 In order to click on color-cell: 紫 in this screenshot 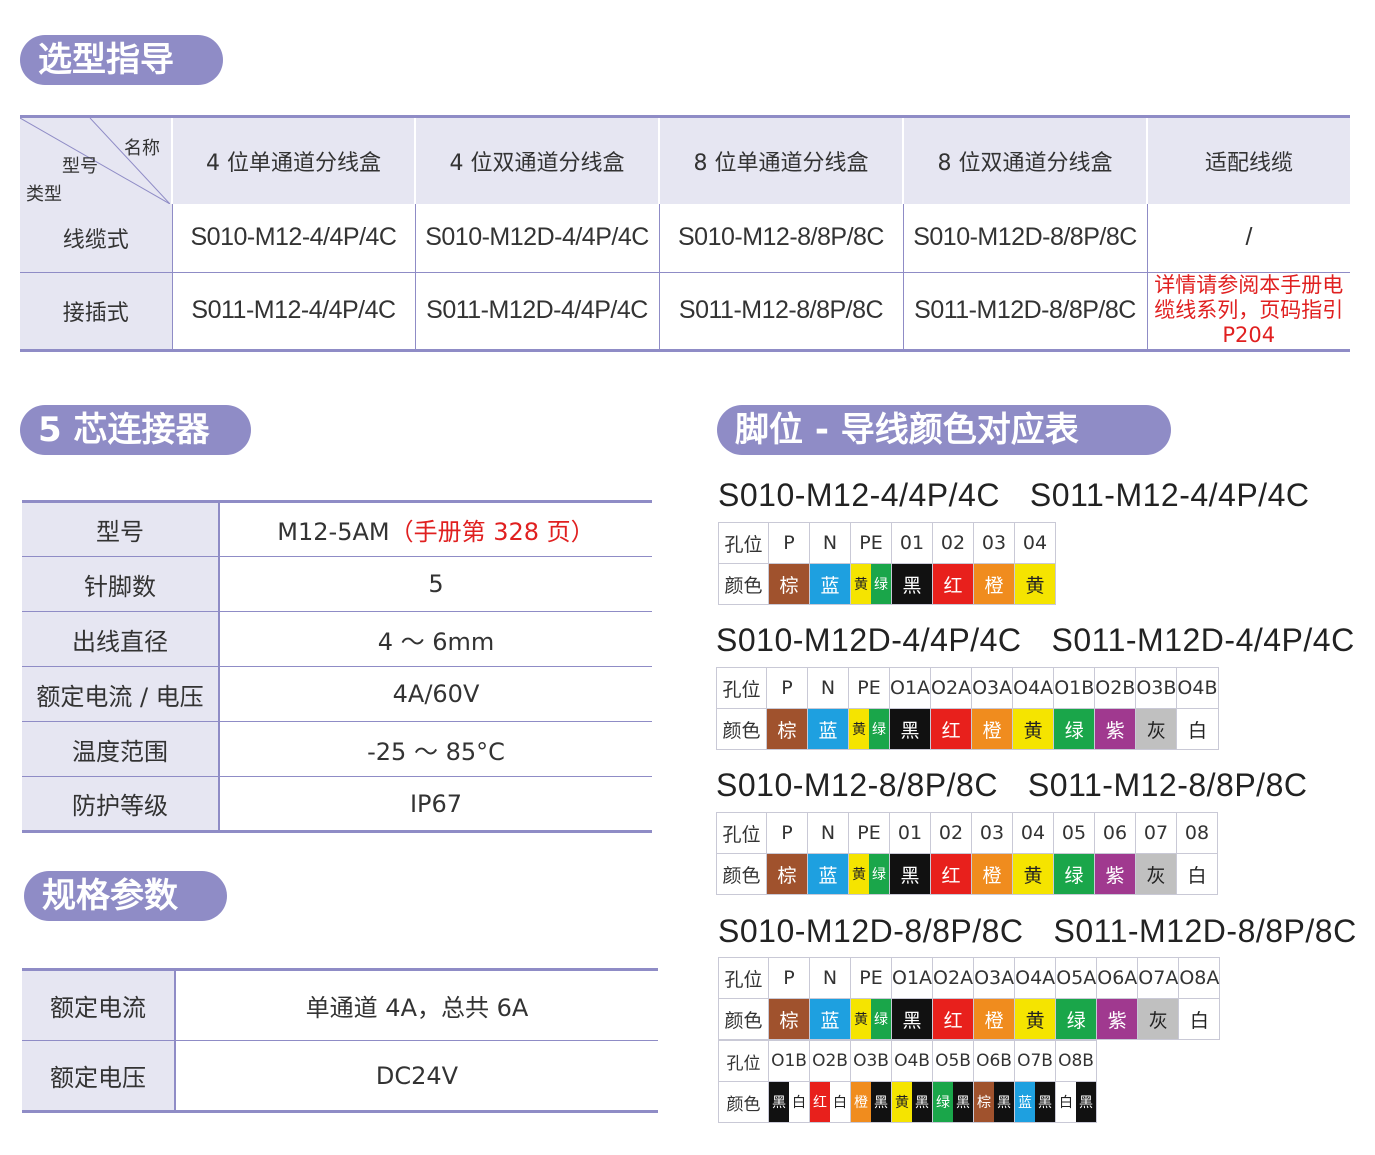, I will do `click(1115, 874)`.